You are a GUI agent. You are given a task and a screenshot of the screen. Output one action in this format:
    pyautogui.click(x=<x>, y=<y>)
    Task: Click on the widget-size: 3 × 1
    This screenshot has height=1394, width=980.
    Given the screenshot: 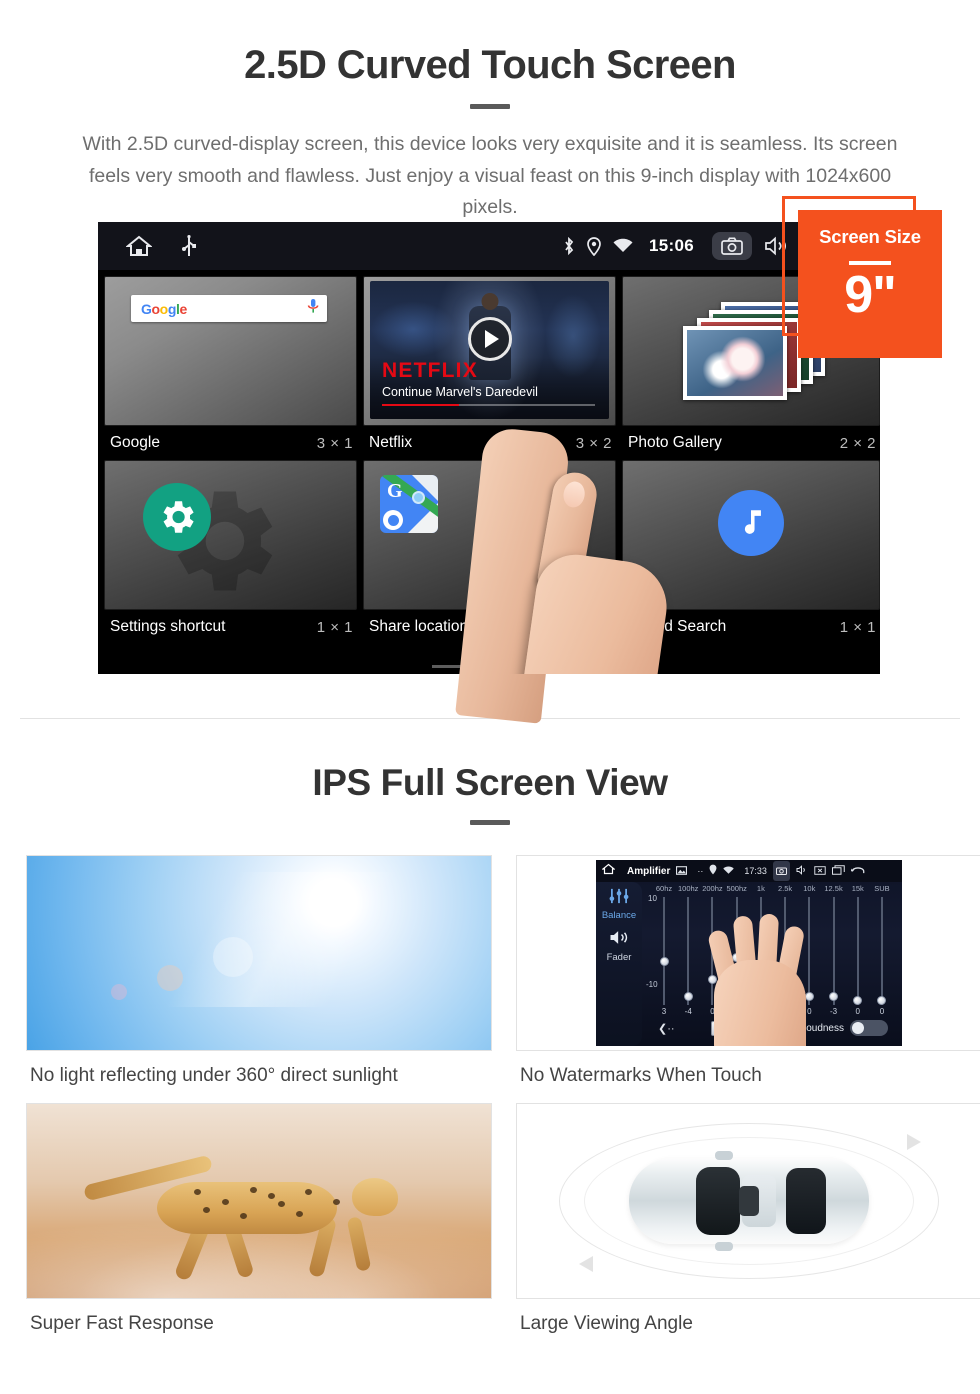 What is the action you would take?
    pyautogui.click(x=334, y=443)
    